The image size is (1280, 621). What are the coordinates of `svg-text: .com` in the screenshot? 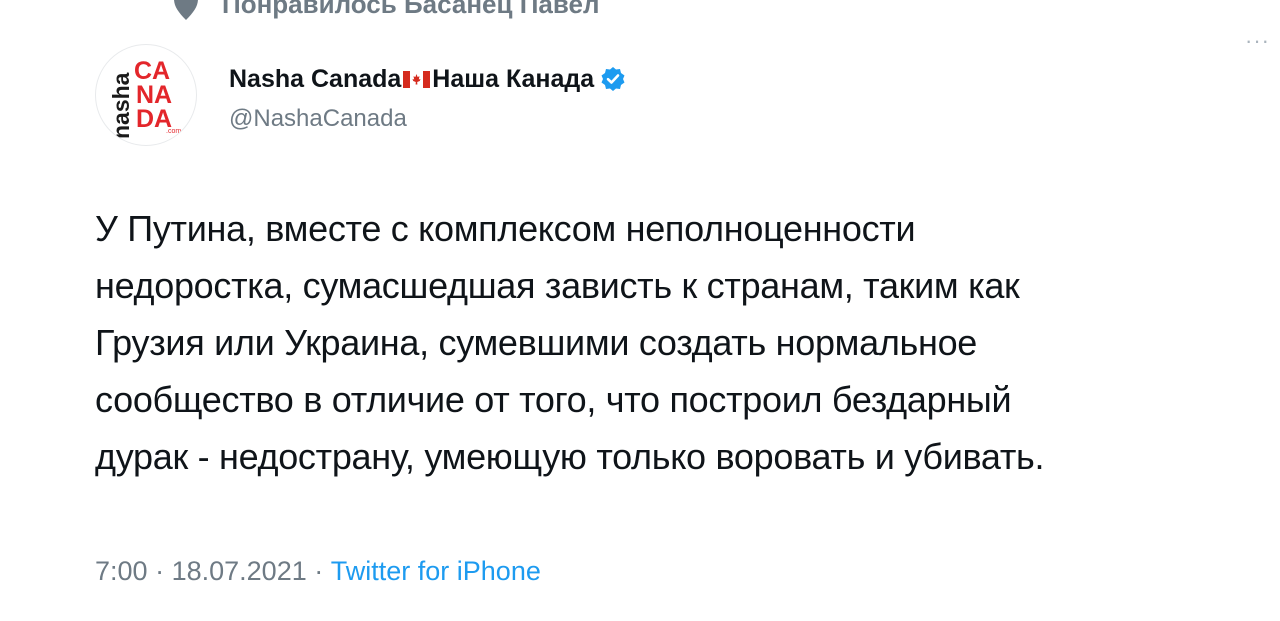 It's located at (173, 131).